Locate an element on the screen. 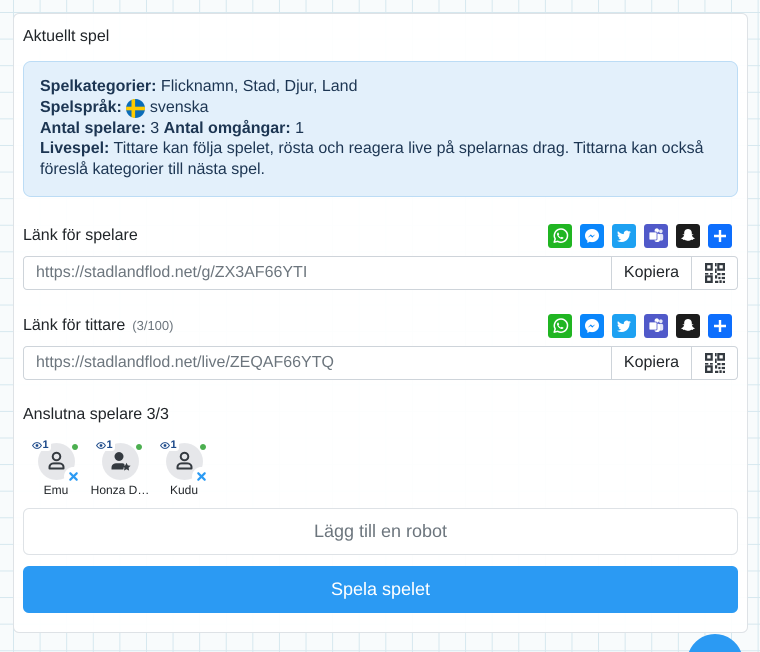  info-text: Spelkategorier: Flicknamn, Stad, Djur, Land is located at coordinates (199, 87).